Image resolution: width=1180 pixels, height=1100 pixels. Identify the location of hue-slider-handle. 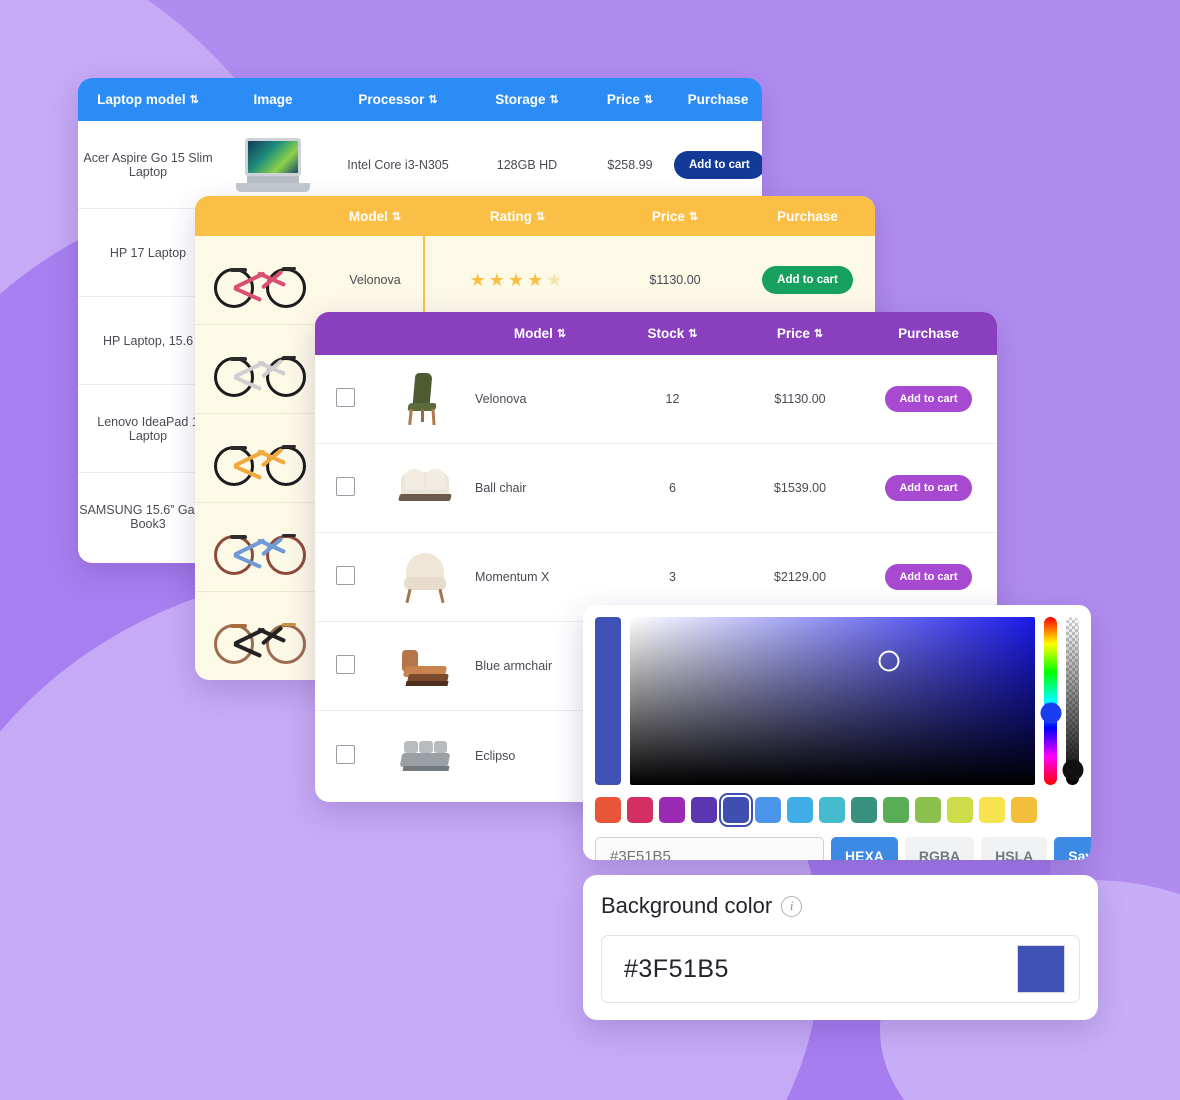
(1050, 713).